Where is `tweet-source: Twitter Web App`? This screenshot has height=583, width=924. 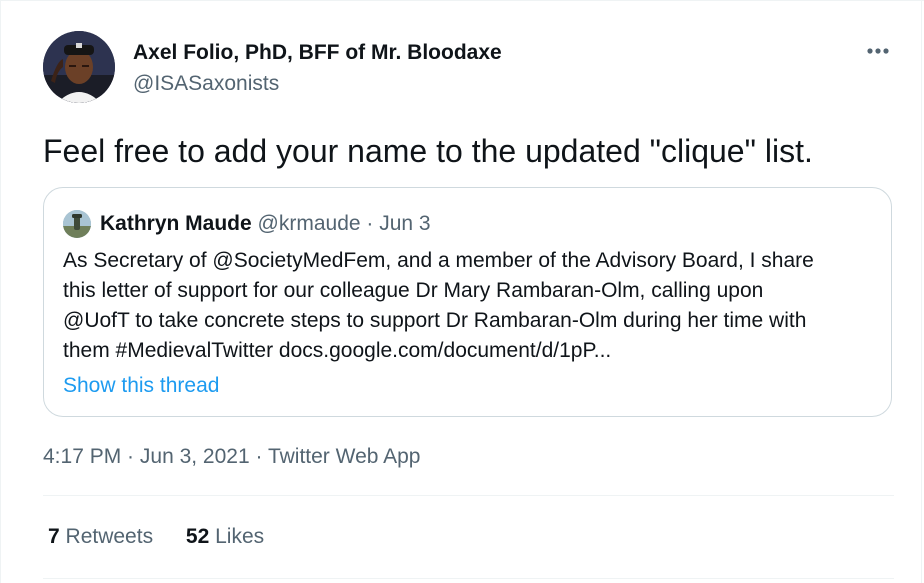 tweet-source: Twitter Web App is located at coordinates (344, 456).